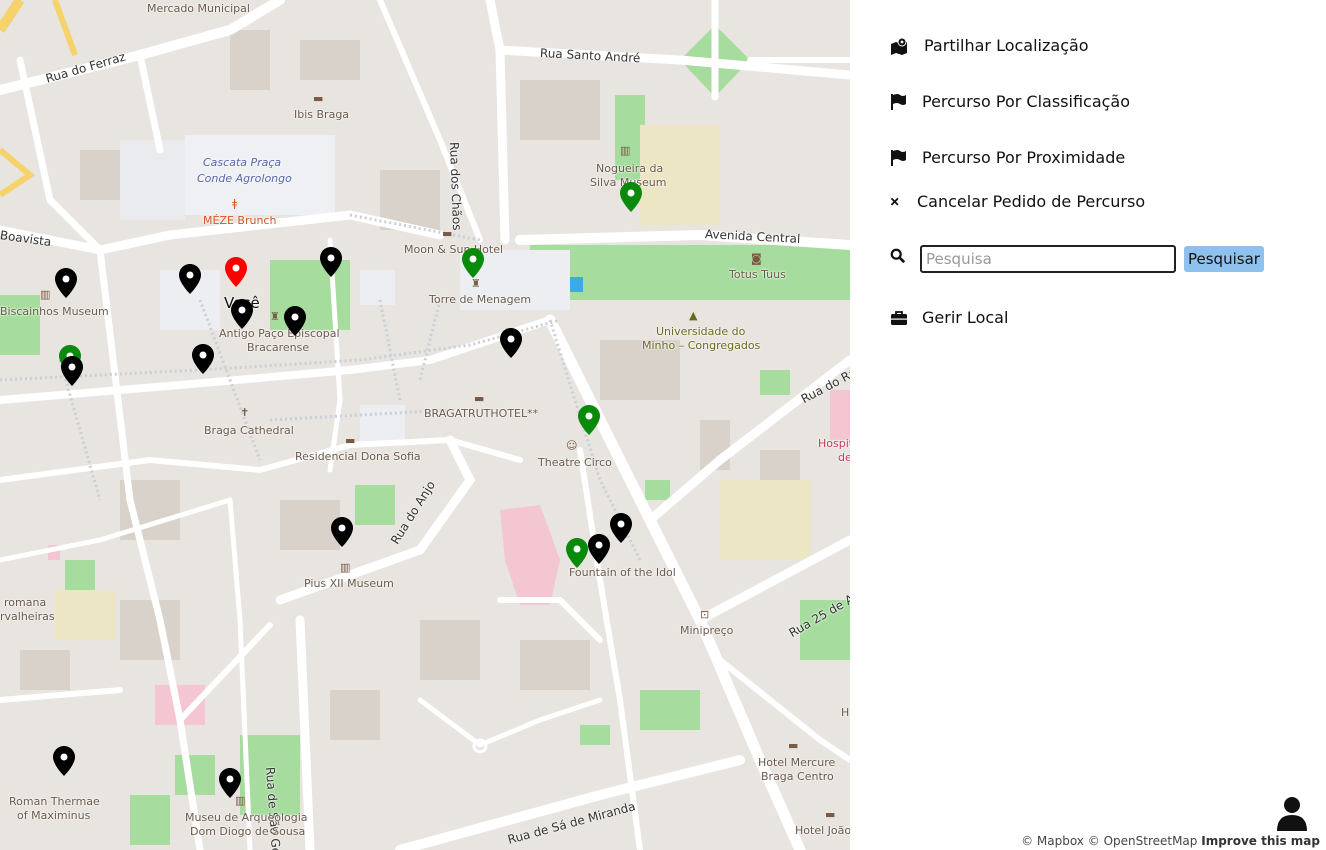 The width and height of the screenshot is (1326, 850). Describe the element at coordinates (705, 614) in the screenshot. I see `shop-icon: ⊡` at that location.